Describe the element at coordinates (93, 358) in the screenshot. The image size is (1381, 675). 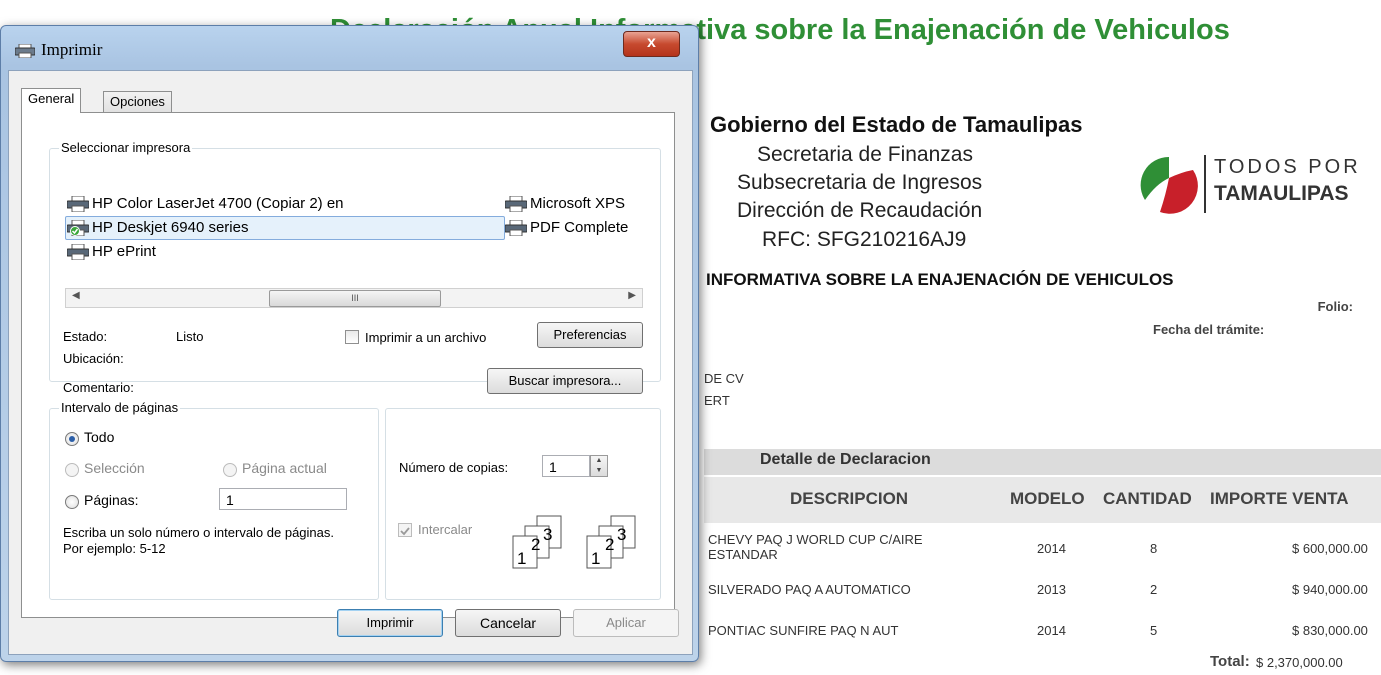
I see `ubicacion-label: Ubicación:` at that location.